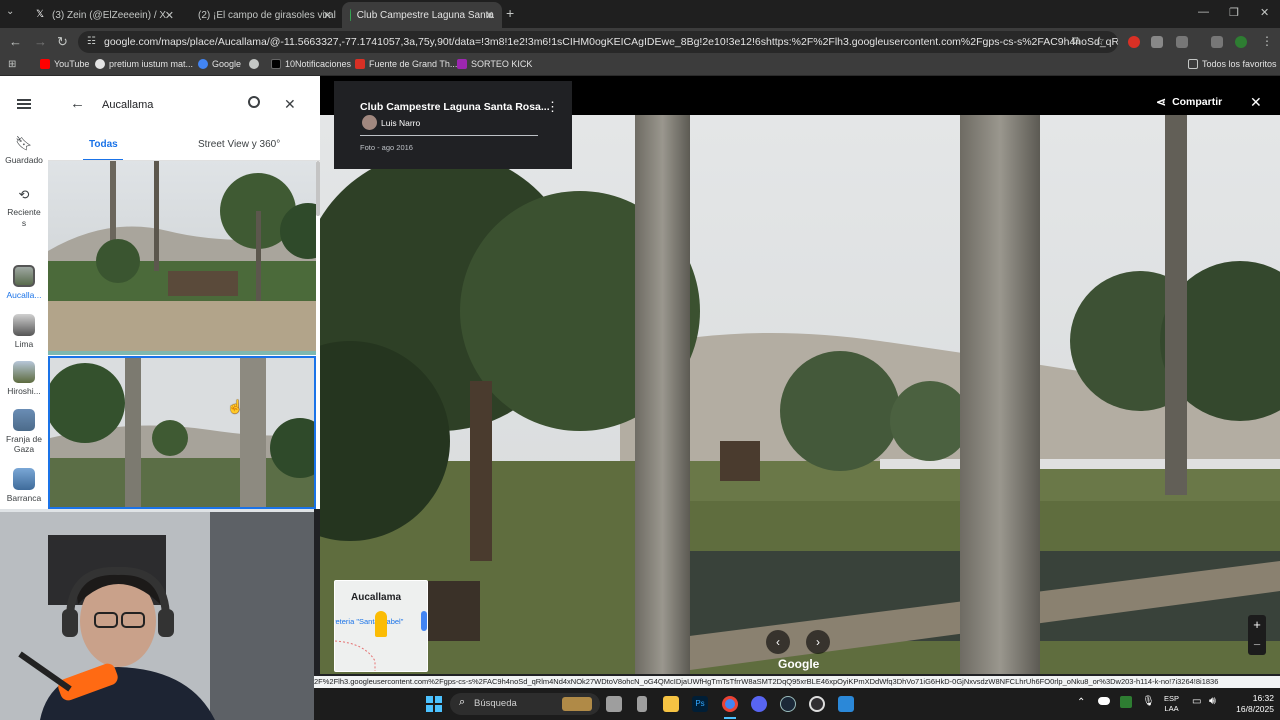  I want to click on tray-overflow-icon: ⌃, so click(1081, 702).